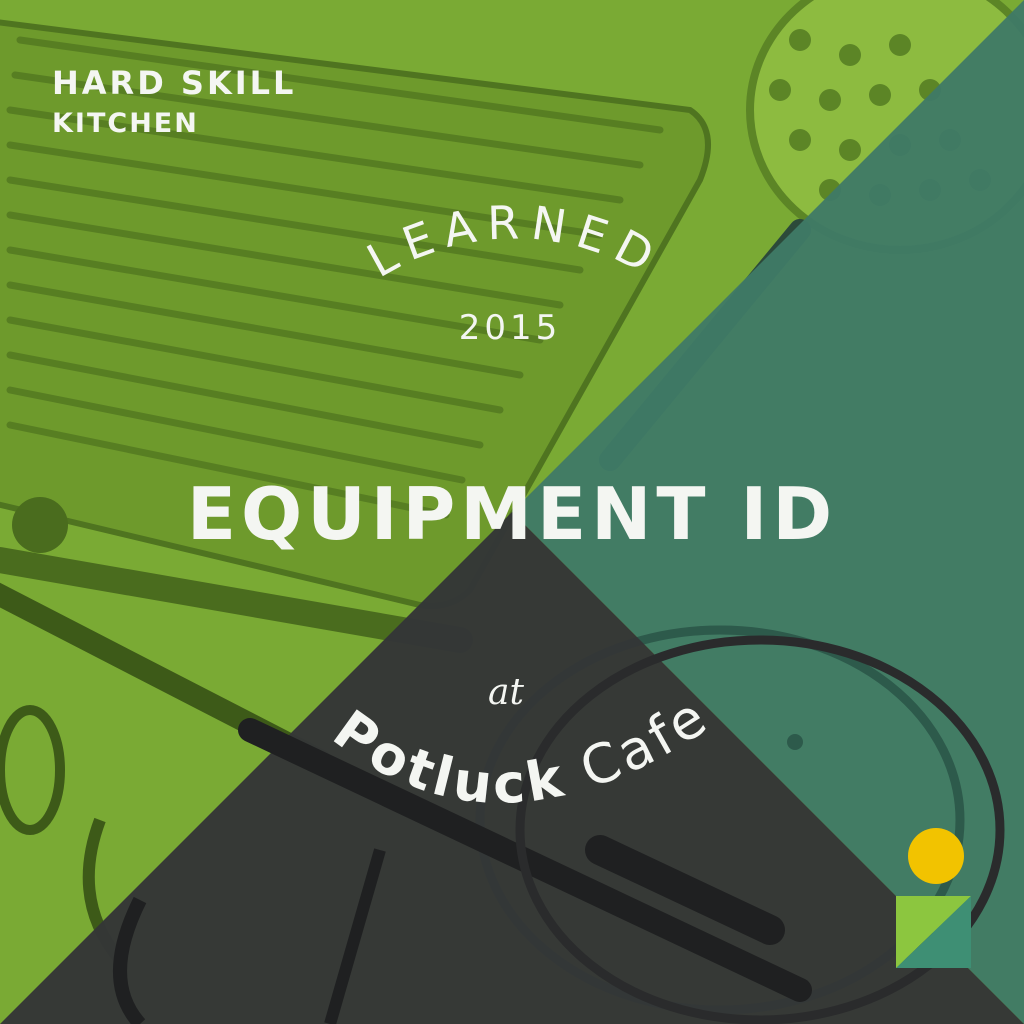 The height and width of the screenshot is (1024, 1024). I want to click on badge-title: EQUIPMENT ID, so click(512, 514).